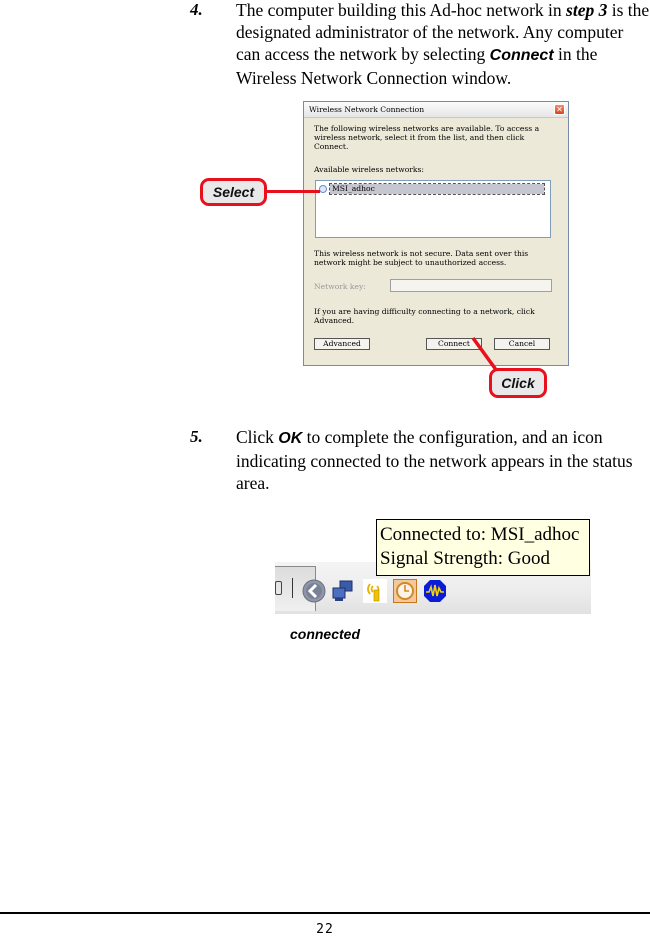 This screenshot has height=939, width=650. Describe the element at coordinates (340, 286) in the screenshot. I see `network-key-label: Network key:` at that location.